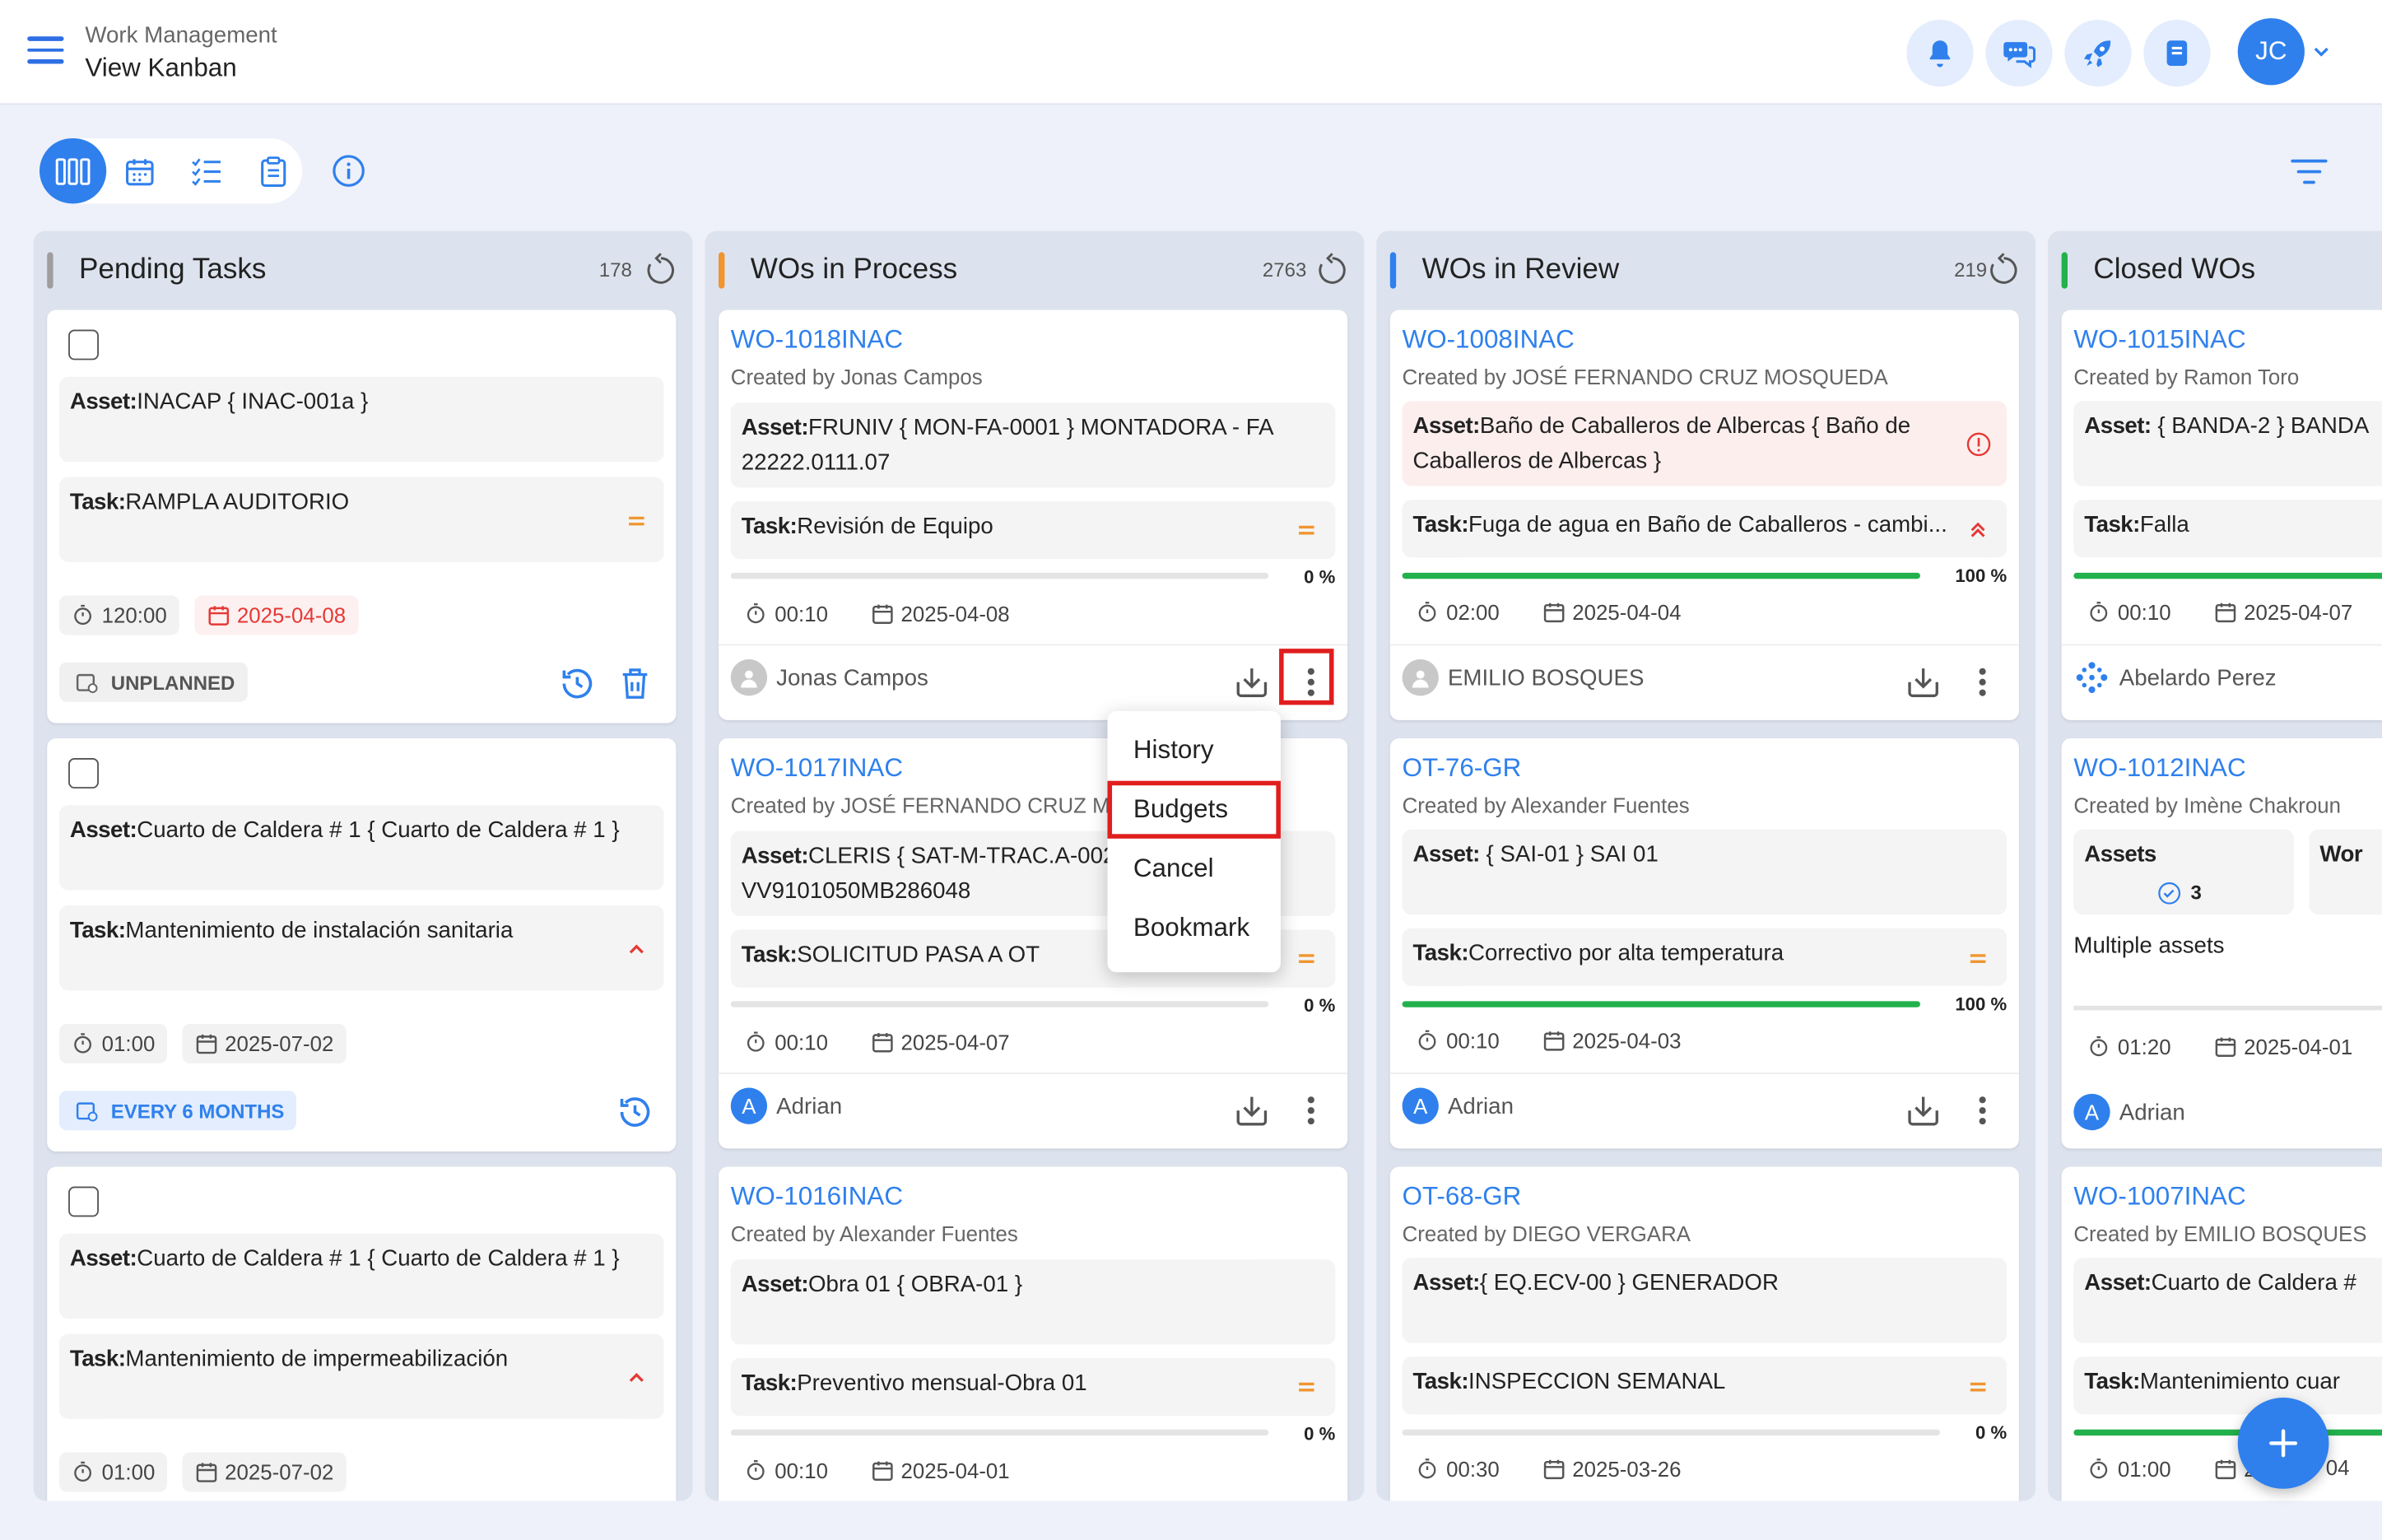 The height and width of the screenshot is (1540, 2382). What do you see at coordinates (1463, 1197) in the screenshot?
I see `work-order-id-link: OT-68-GR` at bounding box center [1463, 1197].